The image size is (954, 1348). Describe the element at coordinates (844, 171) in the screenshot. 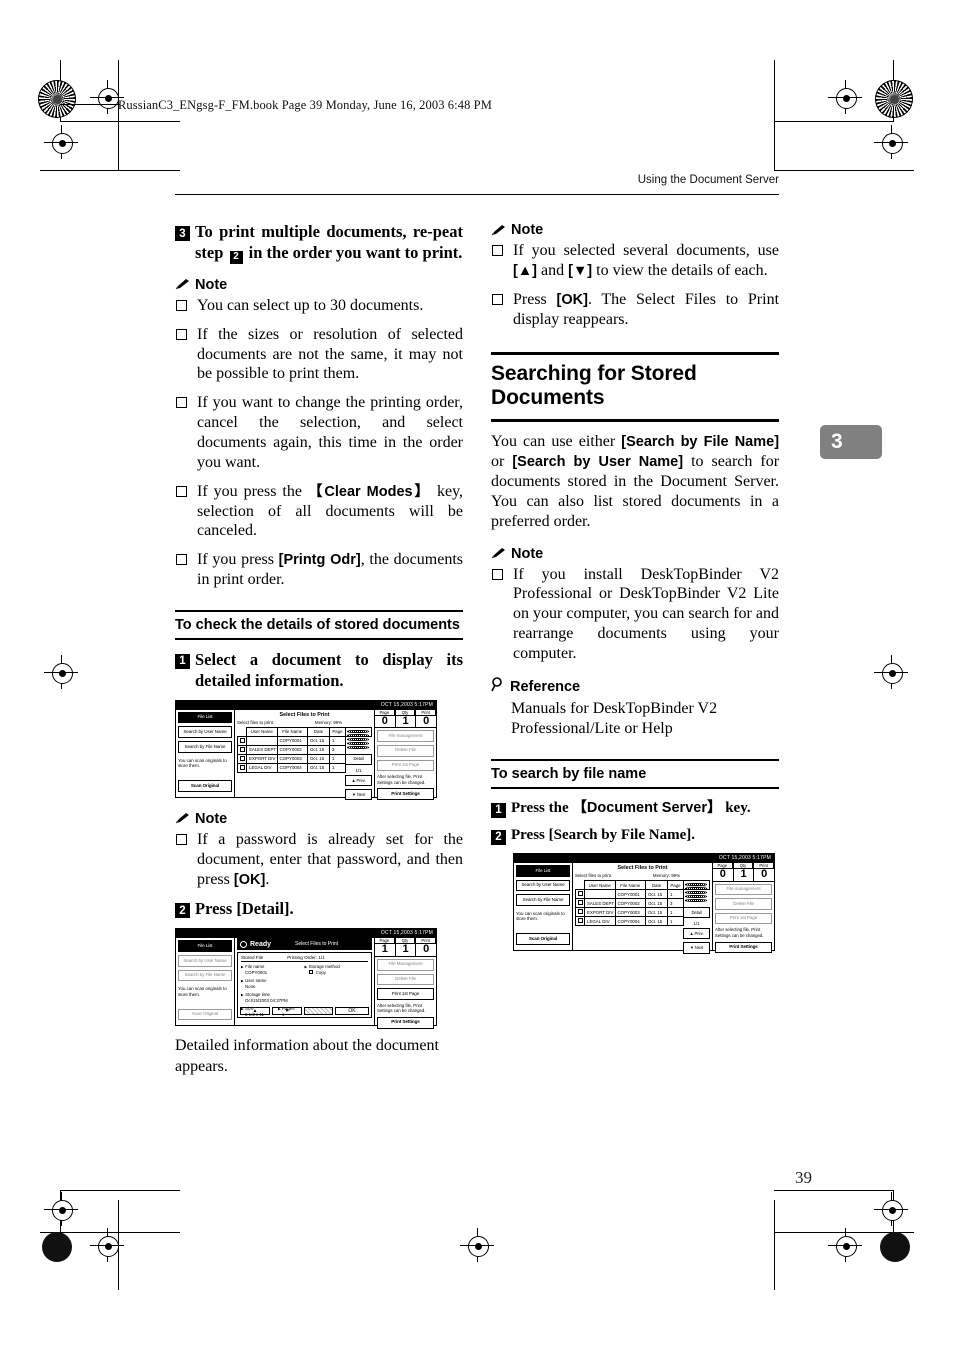

I see `crop-line` at that location.